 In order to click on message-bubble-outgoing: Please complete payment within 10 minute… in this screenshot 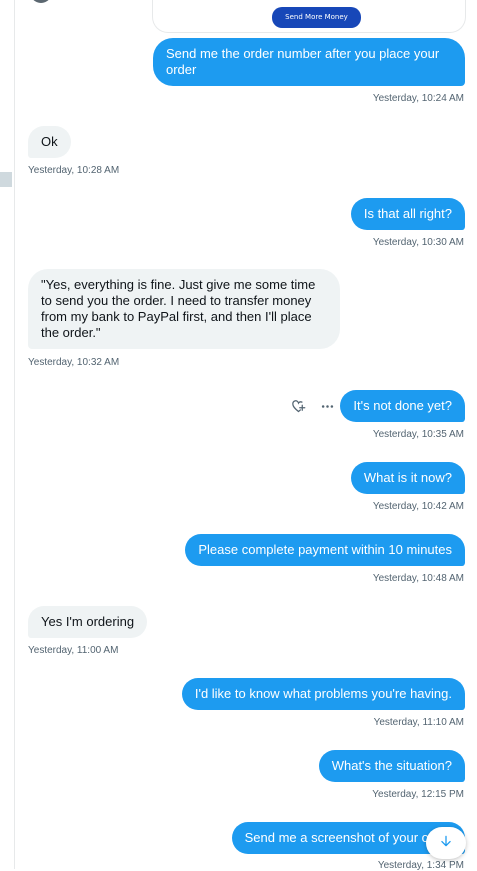, I will do `click(325, 550)`.